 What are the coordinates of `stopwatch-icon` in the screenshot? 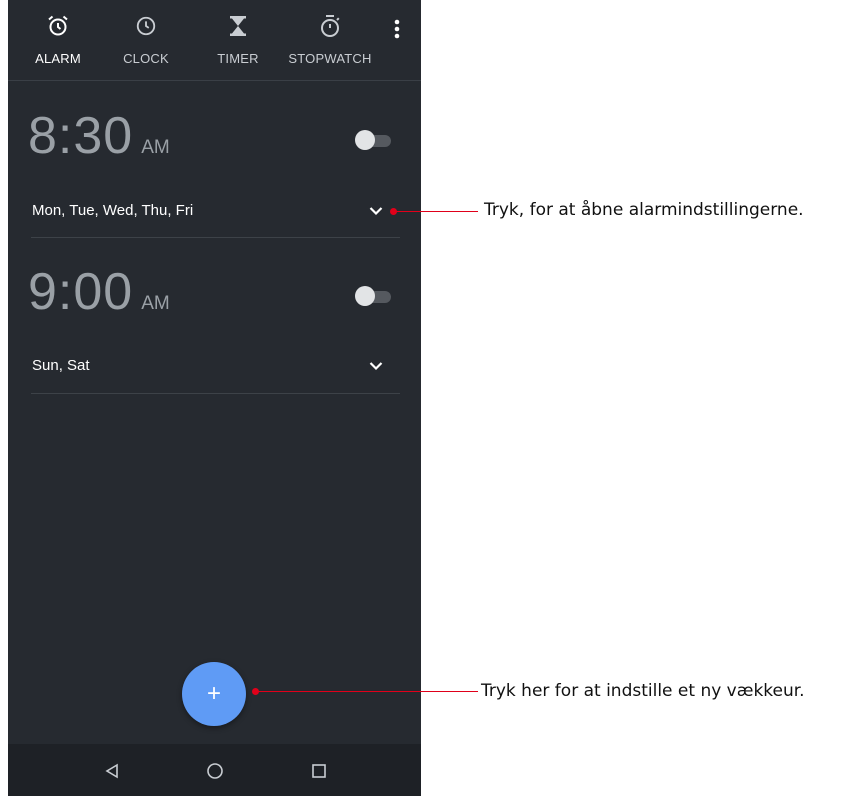 It's located at (330, 26).